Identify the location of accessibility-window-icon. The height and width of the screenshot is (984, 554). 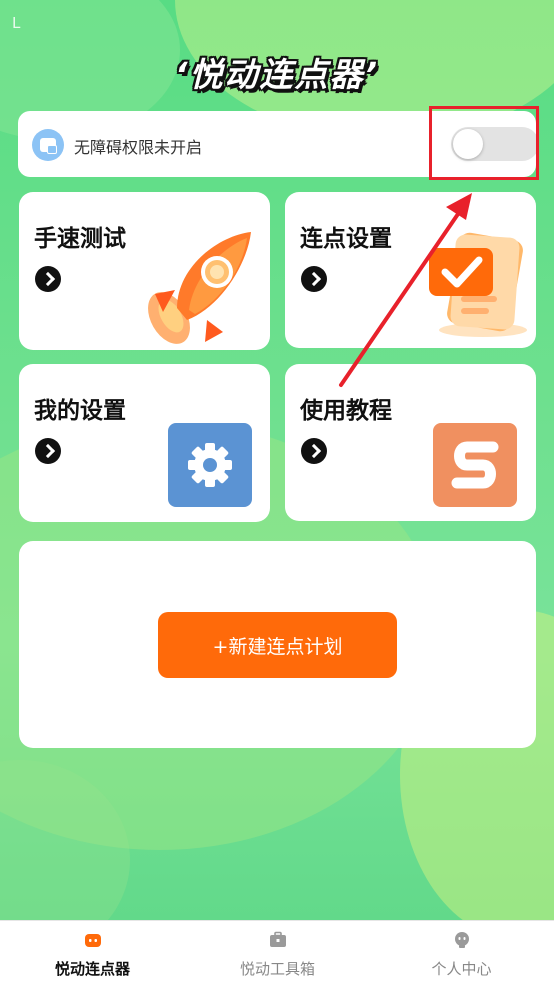
(48, 145).